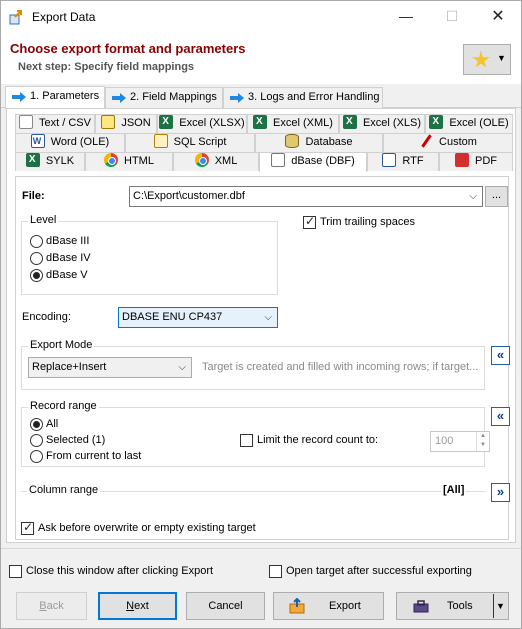 Image resolution: width=522 pixels, height=629 pixels. I want to click on format-tab-excel-ole: Excel (OLE), so click(469, 123).